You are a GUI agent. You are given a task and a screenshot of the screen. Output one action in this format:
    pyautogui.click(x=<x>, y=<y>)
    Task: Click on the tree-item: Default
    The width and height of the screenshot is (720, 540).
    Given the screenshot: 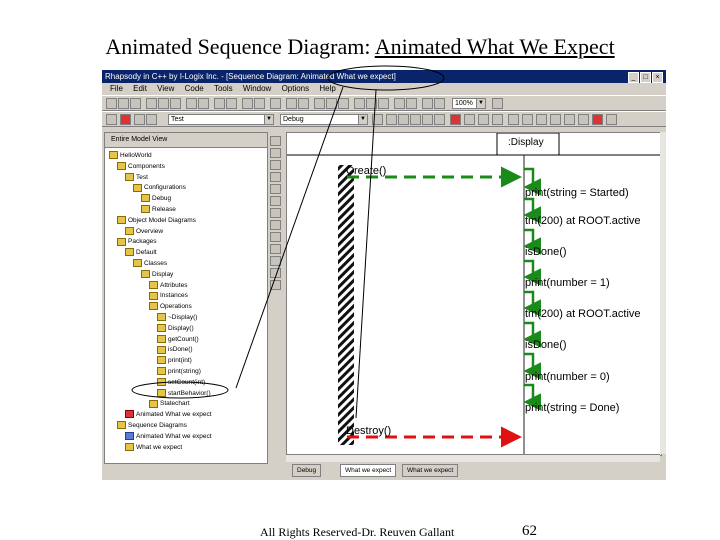 What is the action you would take?
    pyautogui.click(x=141, y=253)
    